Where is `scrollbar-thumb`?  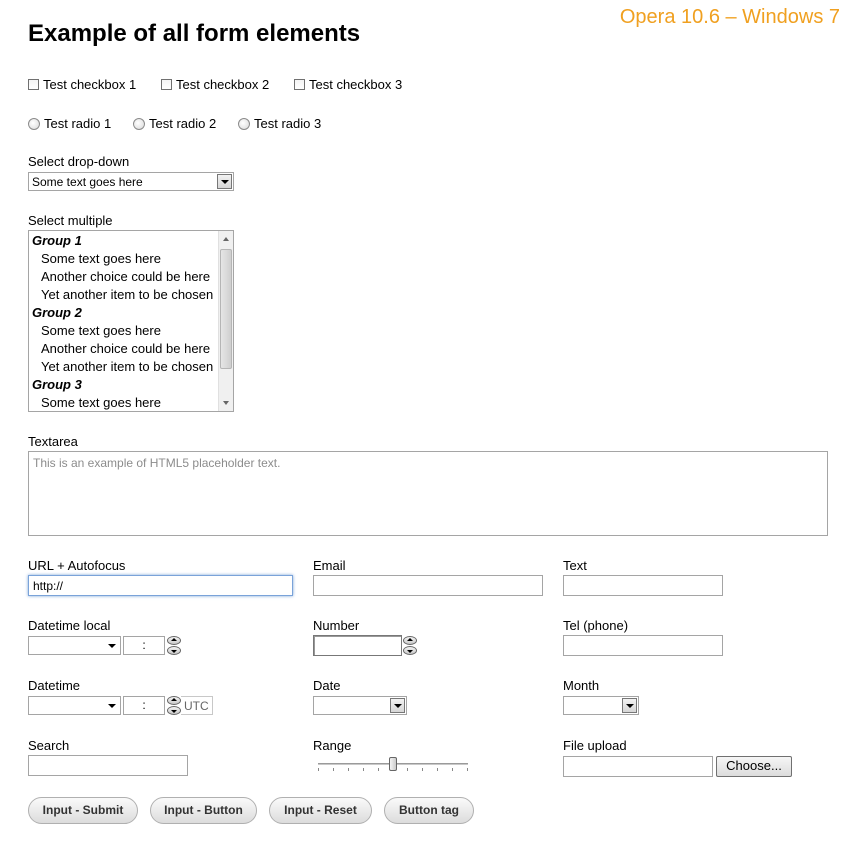 scrollbar-thumb is located at coordinates (226, 309).